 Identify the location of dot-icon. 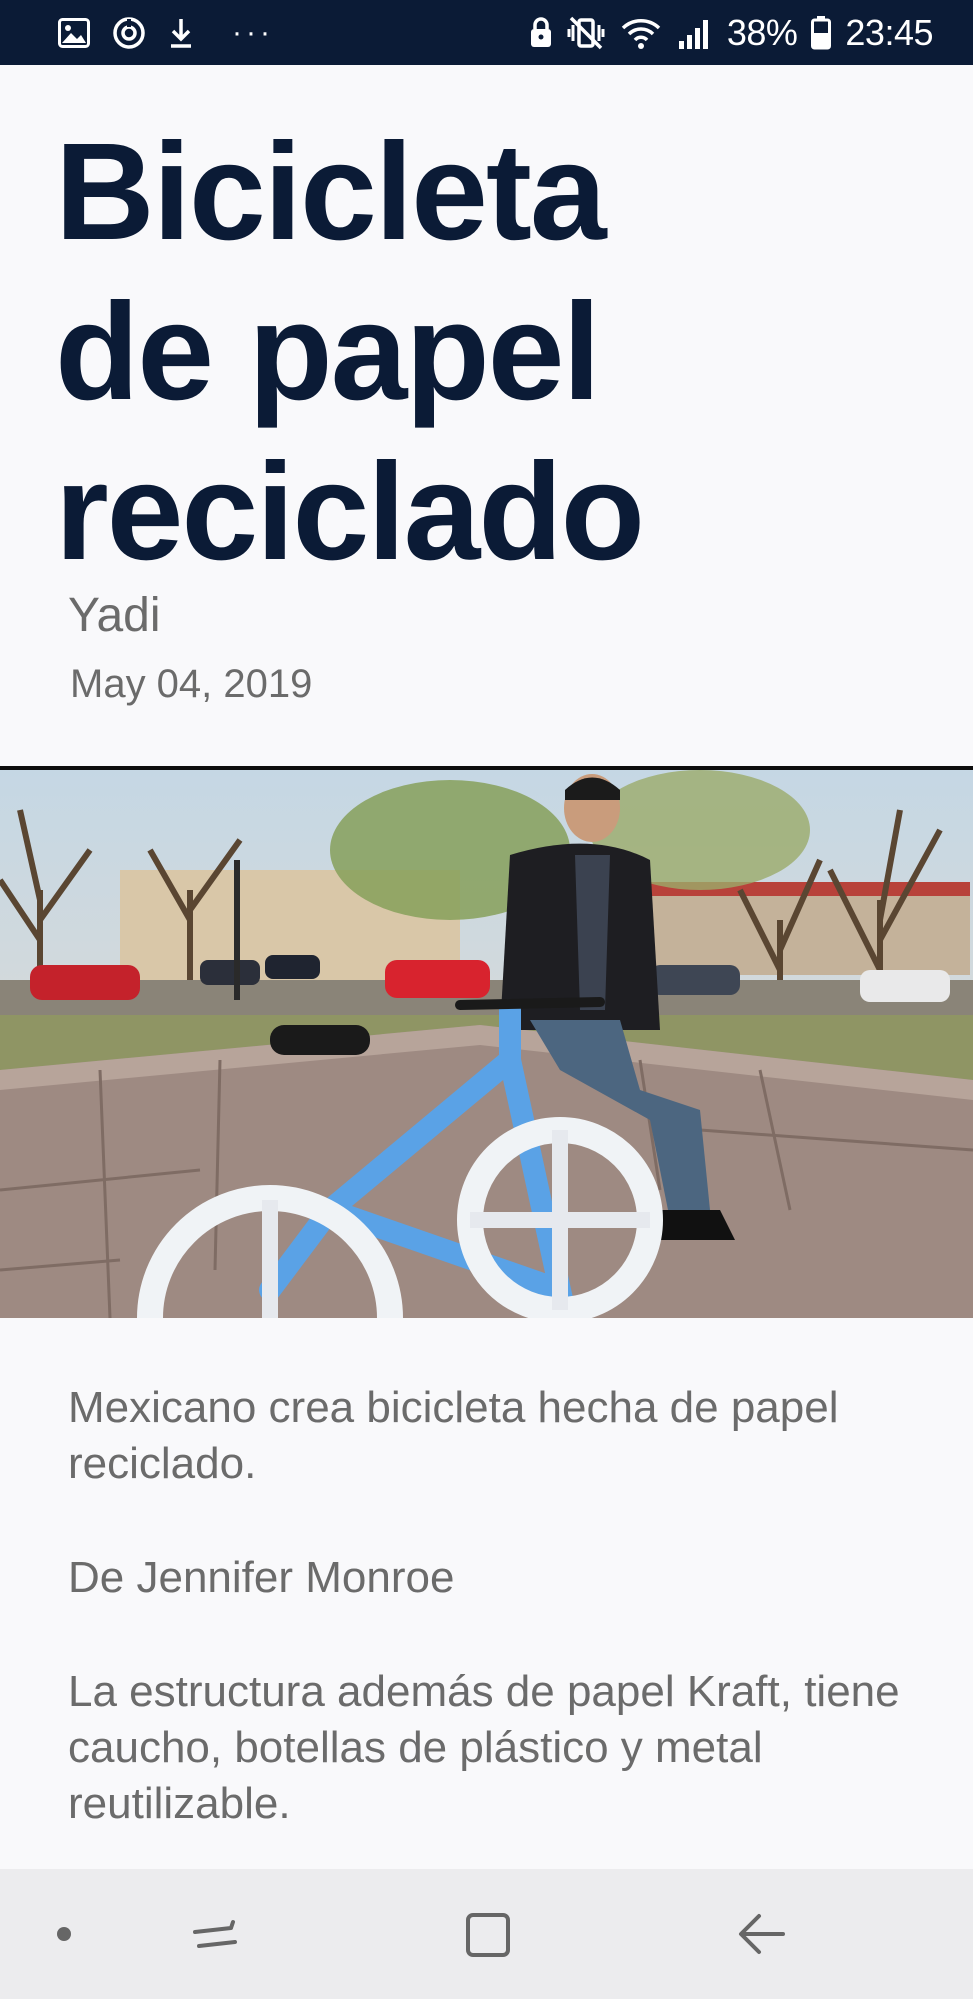
(64, 1934).